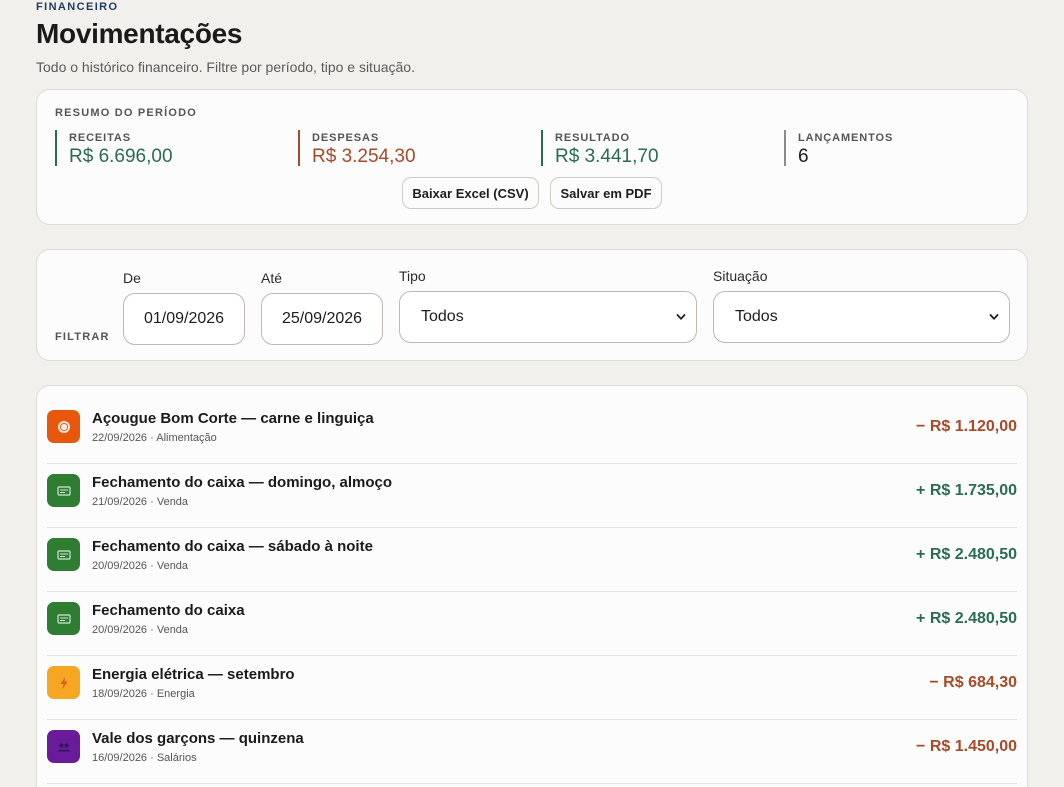 Image resolution: width=1064 pixels, height=787 pixels. What do you see at coordinates (606, 193) in the screenshot?
I see `export-pdf-button: Salvar em PDF` at bounding box center [606, 193].